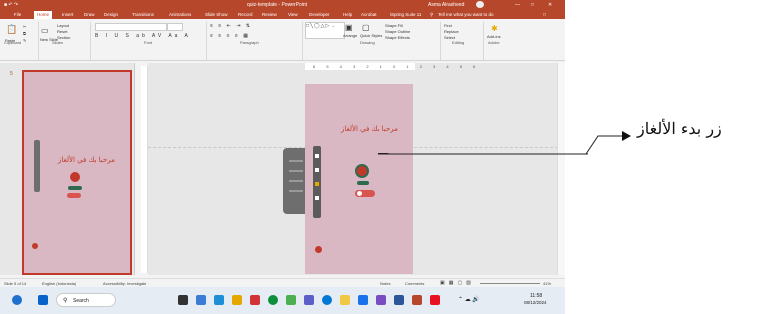 This screenshot has height=314, width=768. What do you see at coordinates (293, 14) in the screenshot?
I see `tab-view: View` at bounding box center [293, 14].